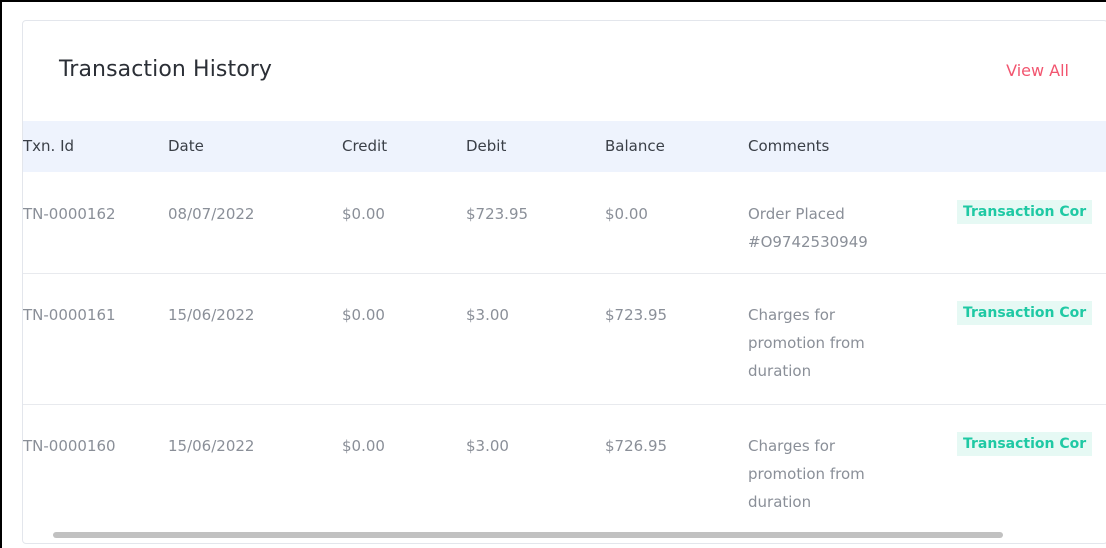 This screenshot has width=1106, height=548. What do you see at coordinates (528, 535) in the screenshot?
I see `scrollbar-thumb` at bounding box center [528, 535].